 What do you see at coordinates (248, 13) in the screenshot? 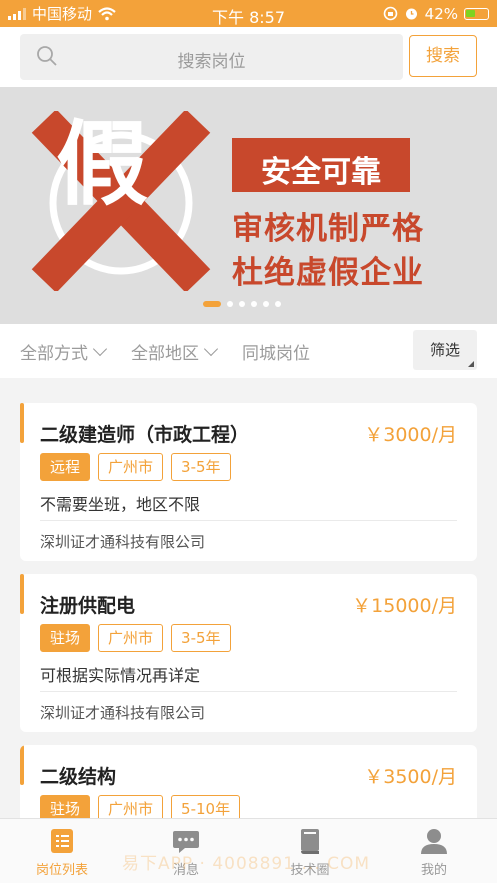
I see `status-bar: 中国移动 下午 8:57 42%` at bounding box center [248, 13].